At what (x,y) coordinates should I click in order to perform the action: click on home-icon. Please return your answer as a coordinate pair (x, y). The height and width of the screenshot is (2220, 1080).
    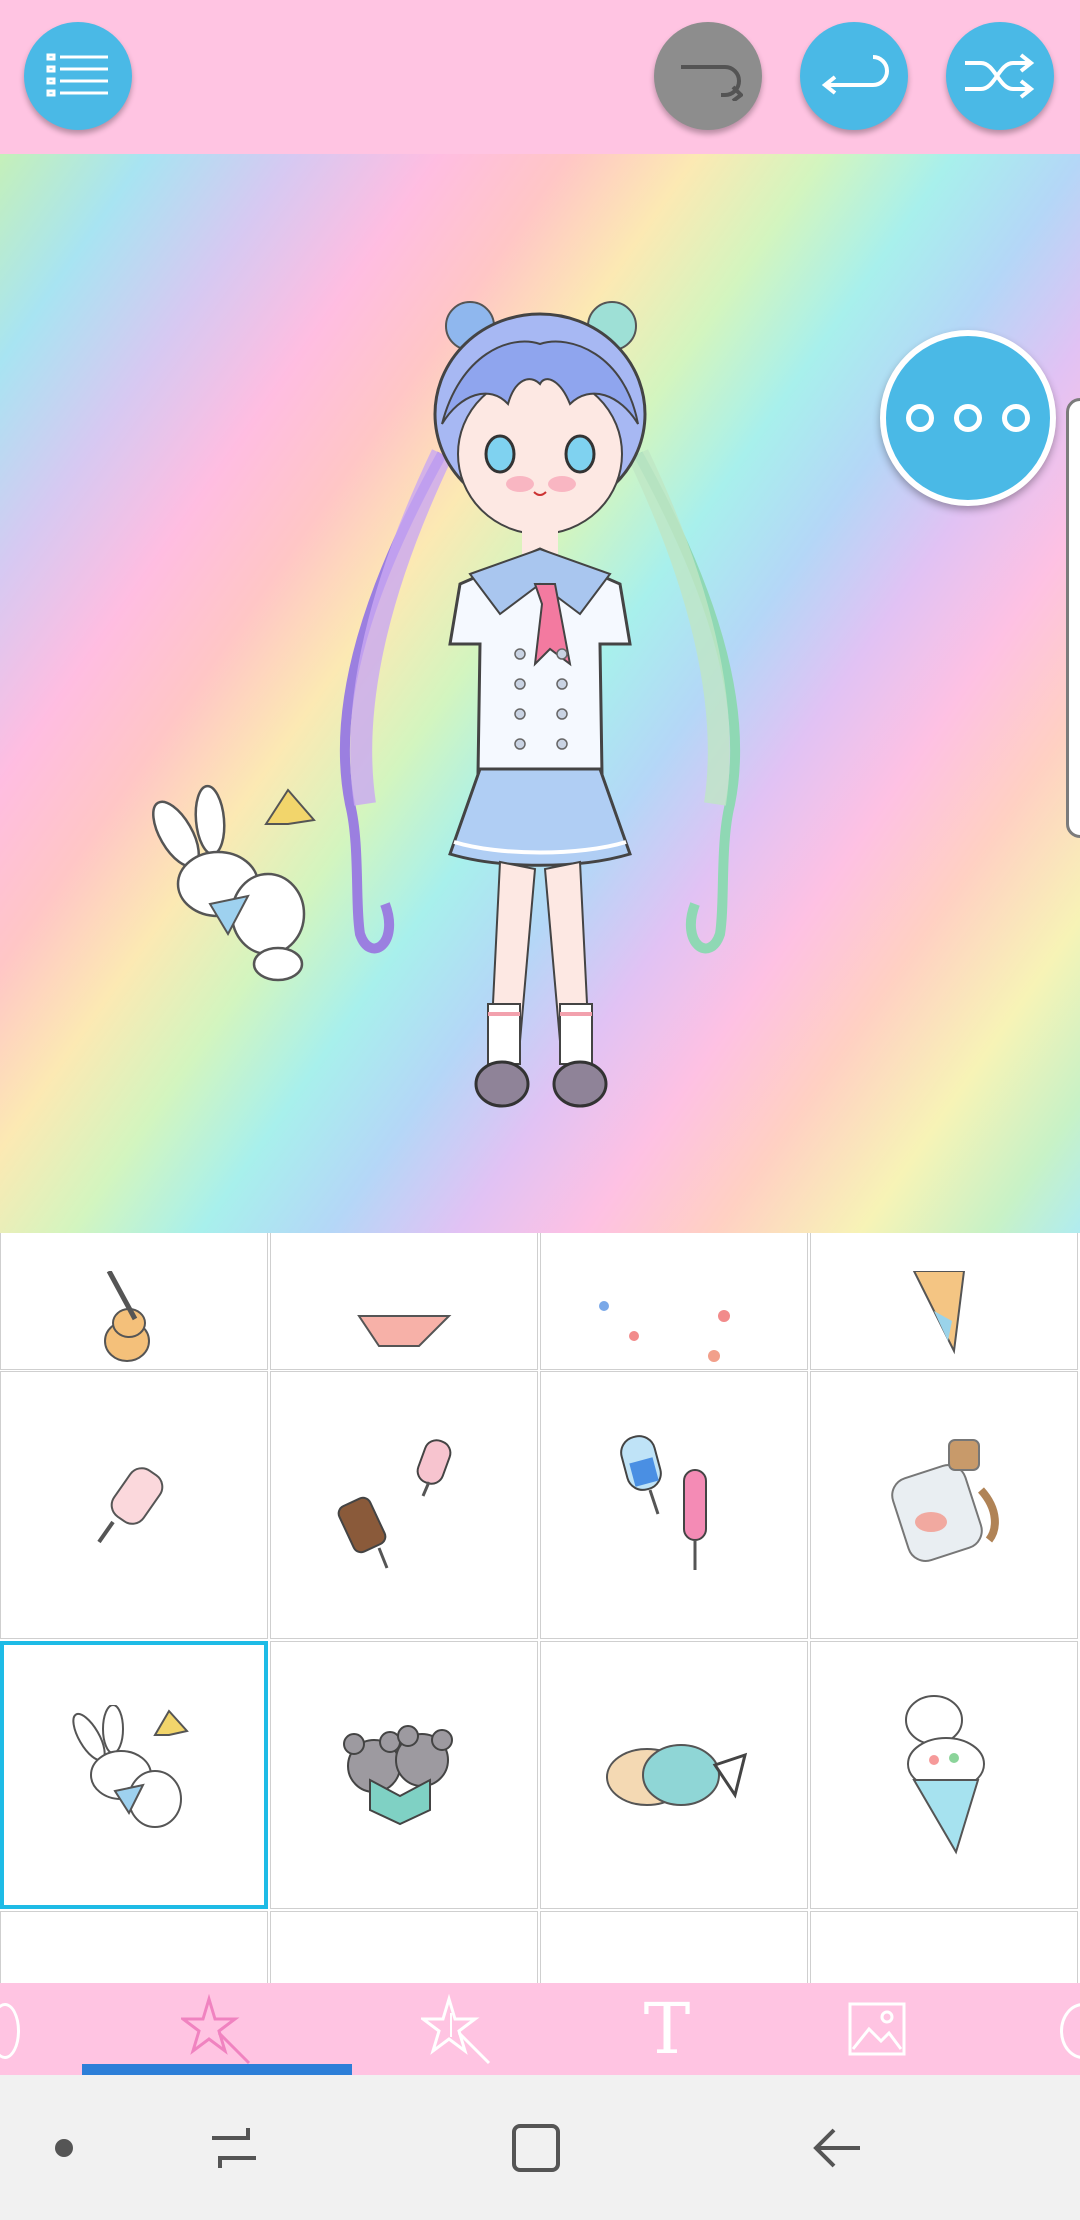
    Looking at the image, I should click on (536, 2147).